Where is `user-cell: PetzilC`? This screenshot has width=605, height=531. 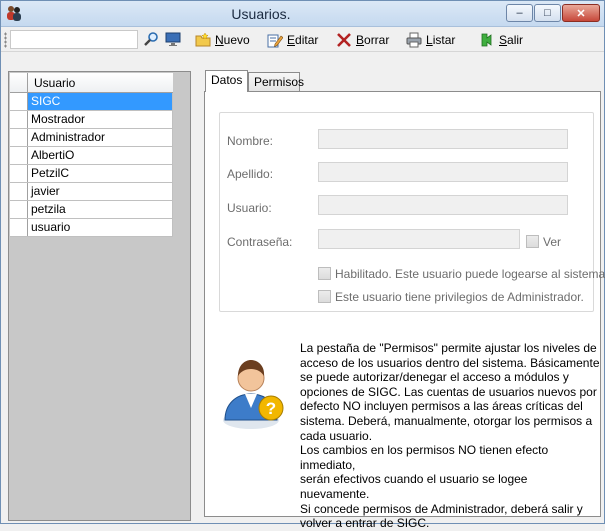
user-cell: PetzilC is located at coordinates (100, 173).